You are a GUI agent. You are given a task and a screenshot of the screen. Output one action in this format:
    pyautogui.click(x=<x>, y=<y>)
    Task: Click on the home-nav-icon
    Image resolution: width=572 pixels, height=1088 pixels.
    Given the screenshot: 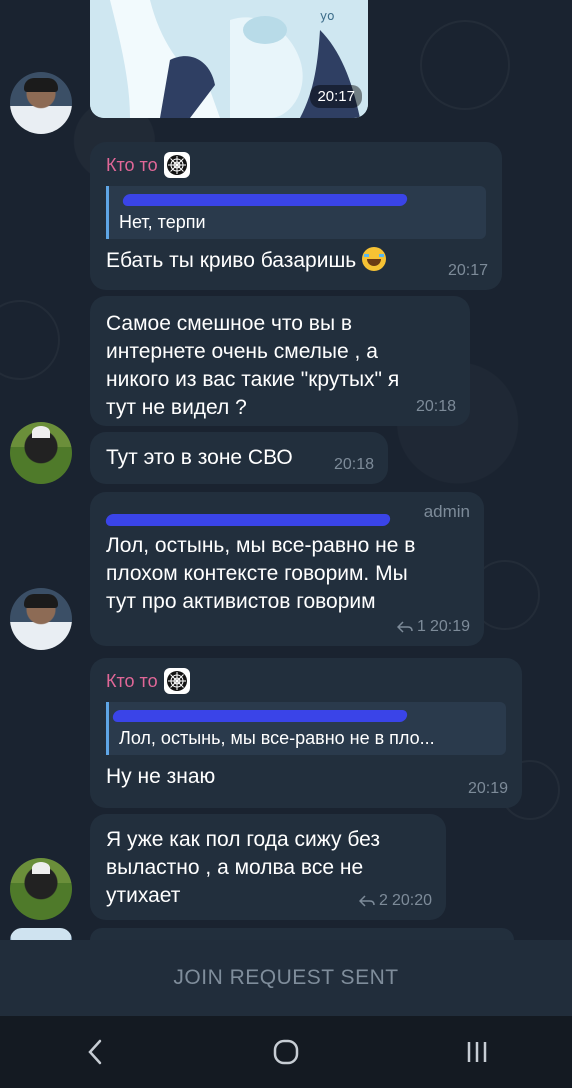 What is the action you would take?
    pyautogui.click(x=286, y=1052)
    